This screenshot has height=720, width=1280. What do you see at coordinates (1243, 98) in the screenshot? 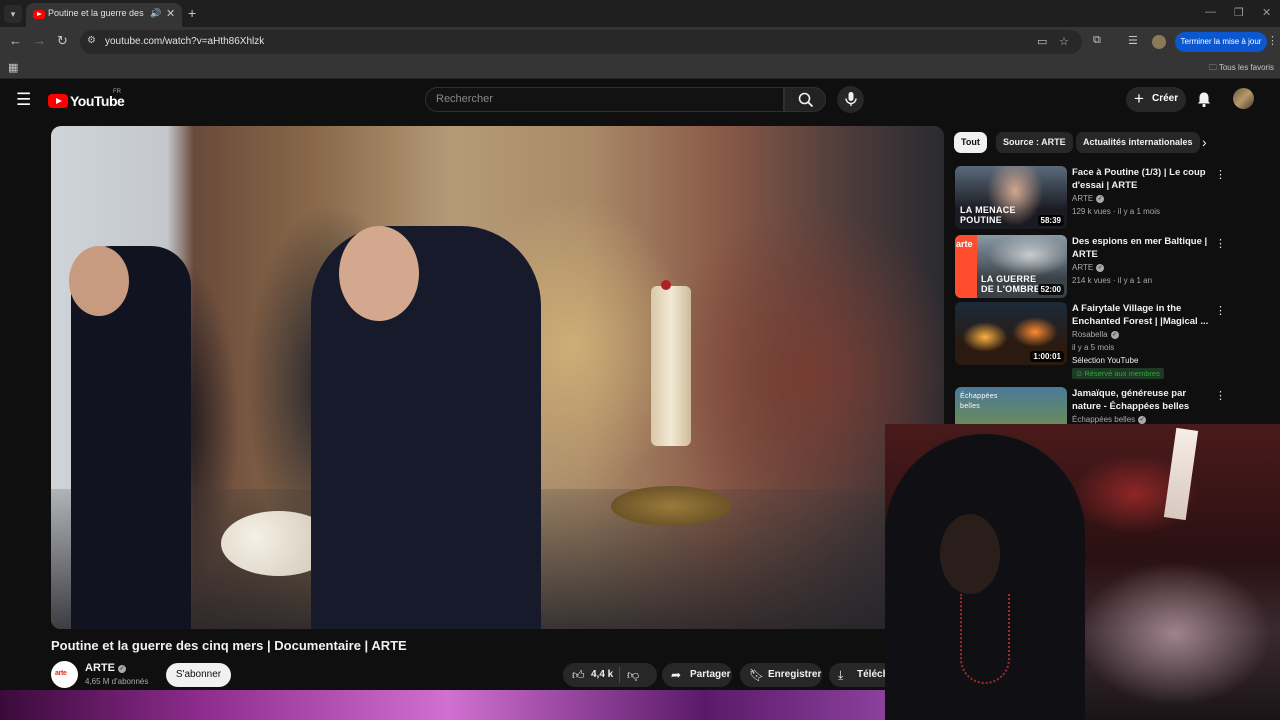
I see `account-avatar` at bounding box center [1243, 98].